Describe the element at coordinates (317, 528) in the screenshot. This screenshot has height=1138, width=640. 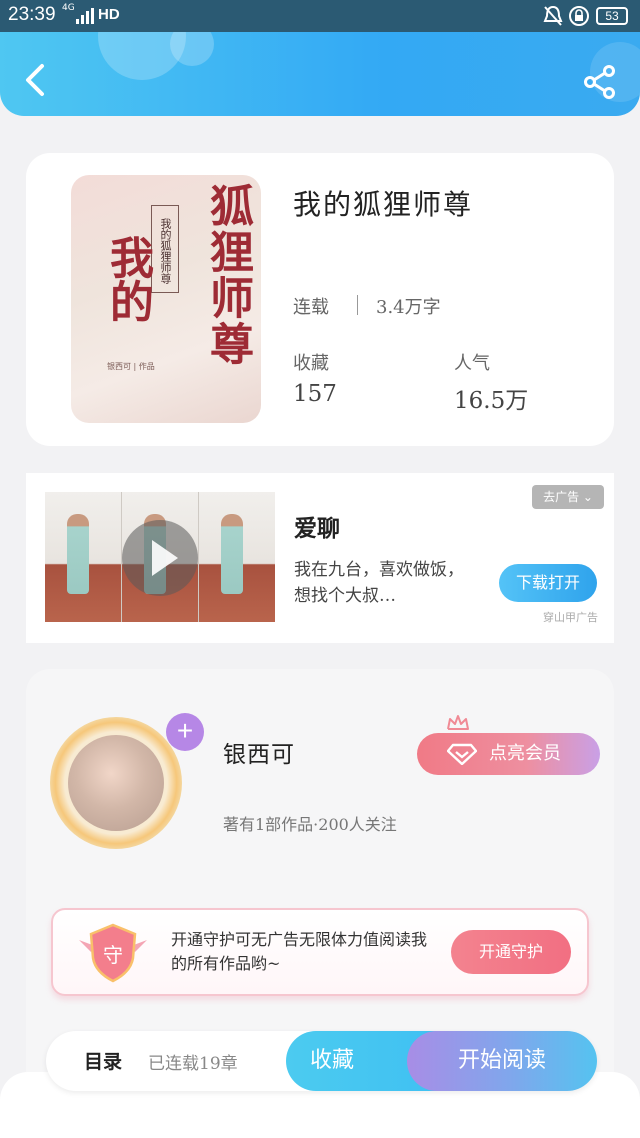
I see `ad-title: 爱聊` at that location.